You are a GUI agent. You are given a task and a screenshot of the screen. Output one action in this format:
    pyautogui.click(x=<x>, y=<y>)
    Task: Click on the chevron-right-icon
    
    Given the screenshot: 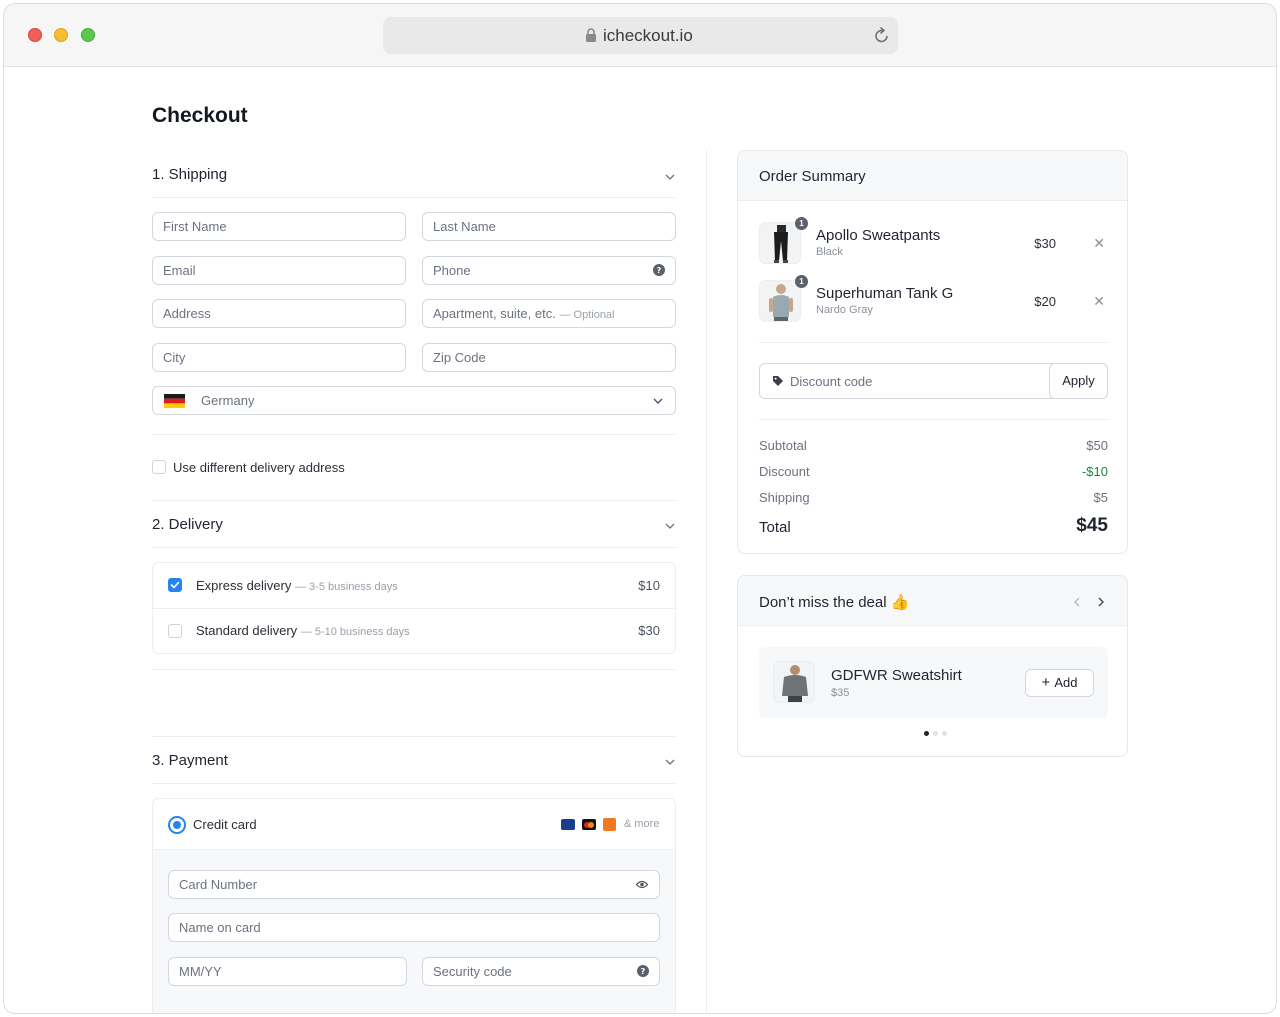 What is the action you would take?
    pyautogui.click(x=1101, y=602)
    